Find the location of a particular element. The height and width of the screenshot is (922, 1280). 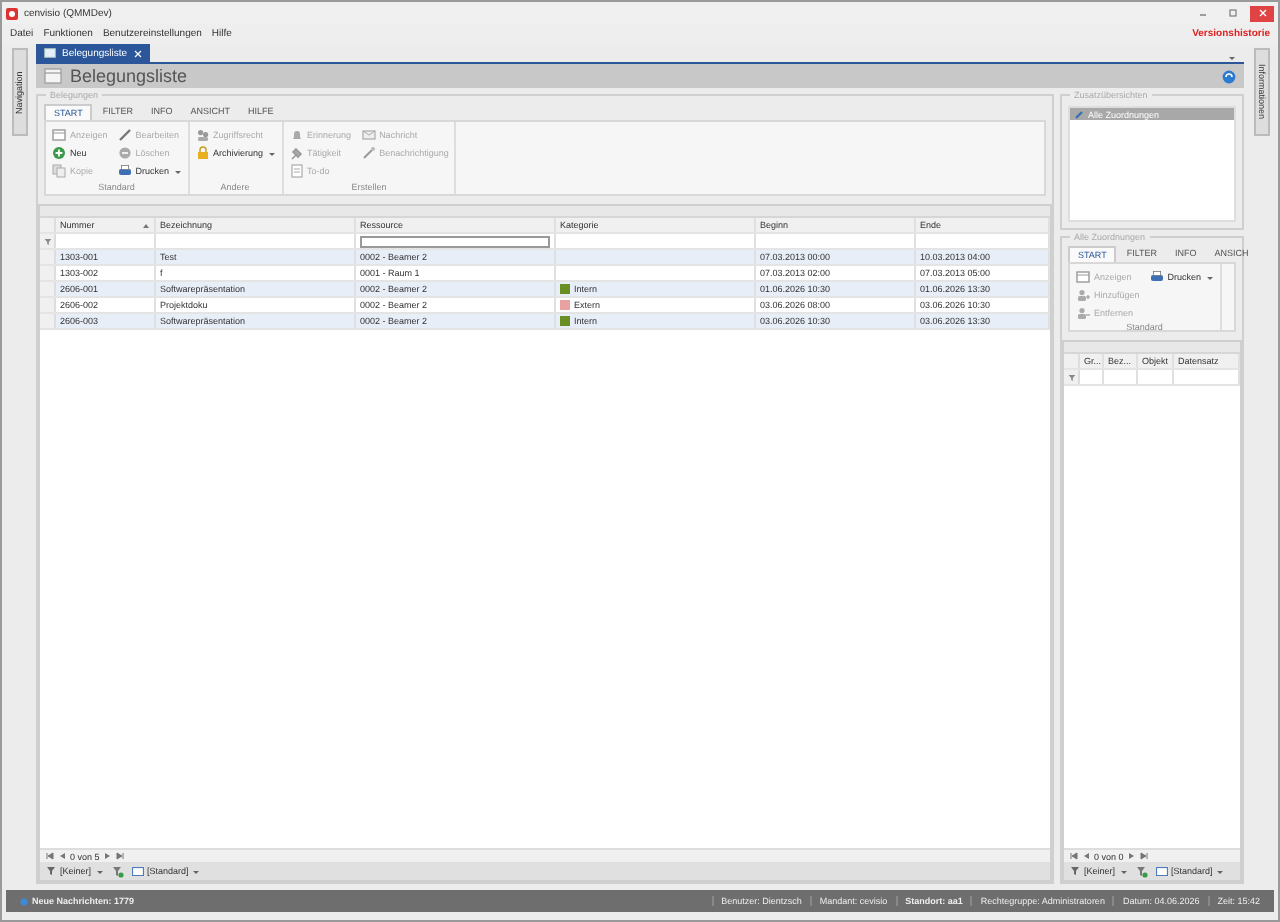

delete-icon is located at coordinates (124, 153).